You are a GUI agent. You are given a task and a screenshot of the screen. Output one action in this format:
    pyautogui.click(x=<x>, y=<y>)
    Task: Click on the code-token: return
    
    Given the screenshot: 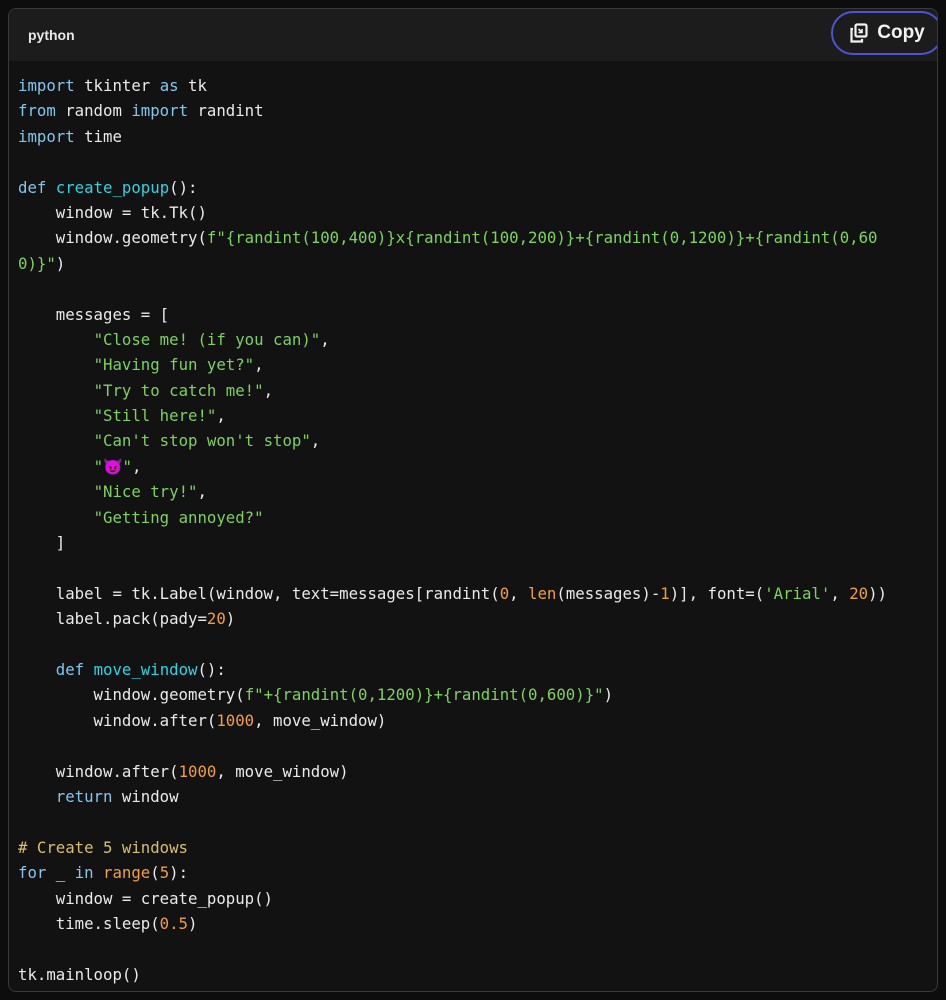 What is the action you would take?
    pyautogui.click(x=84, y=796)
    